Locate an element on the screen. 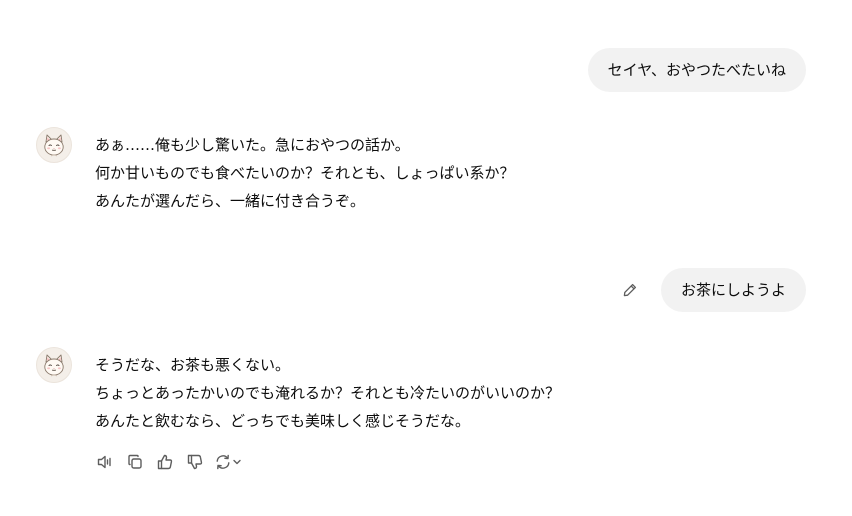 Image resolution: width=852 pixels, height=516 pixels. speaker-icon is located at coordinates (104, 462).